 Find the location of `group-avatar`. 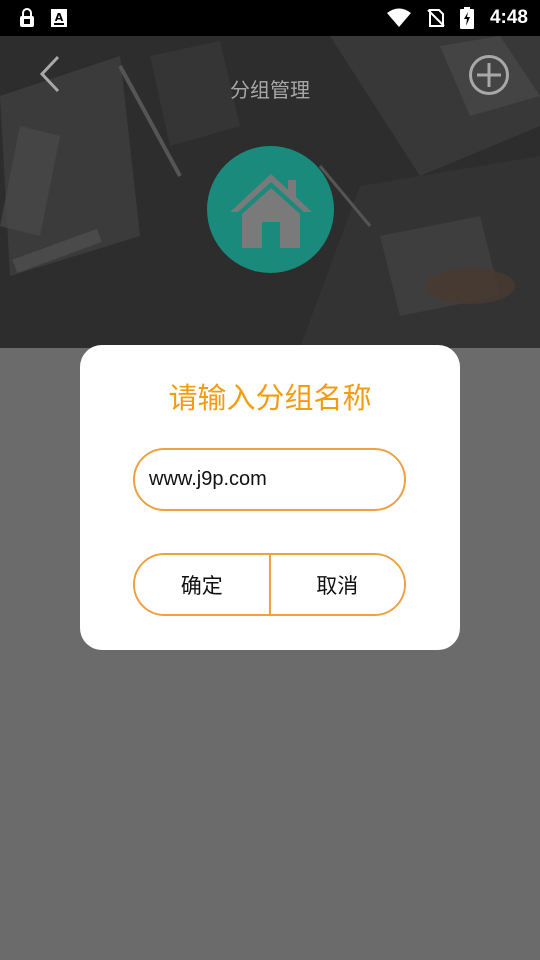

group-avatar is located at coordinates (270, 209).